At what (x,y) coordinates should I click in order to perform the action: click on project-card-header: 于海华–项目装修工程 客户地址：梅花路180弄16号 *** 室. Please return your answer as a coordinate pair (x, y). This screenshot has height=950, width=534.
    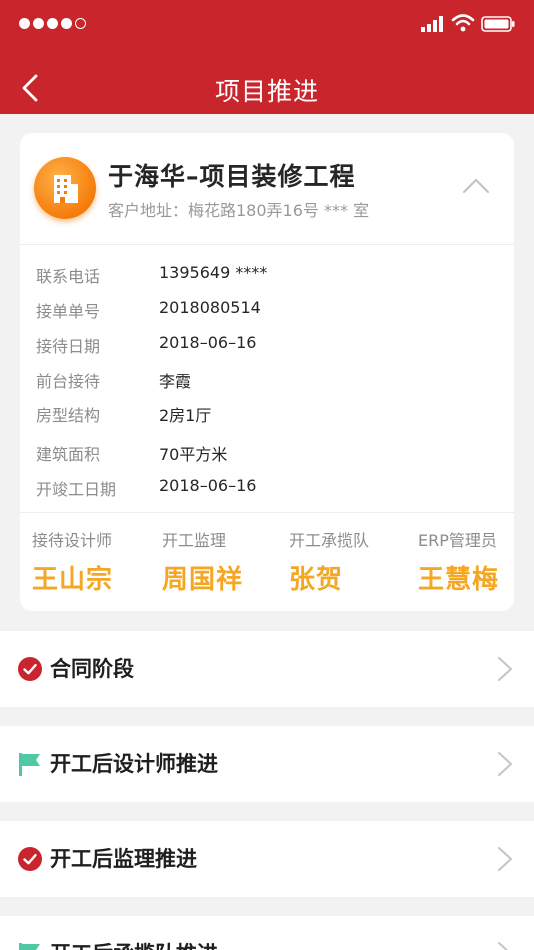
    Looking at the image, I should click on (267, 189).